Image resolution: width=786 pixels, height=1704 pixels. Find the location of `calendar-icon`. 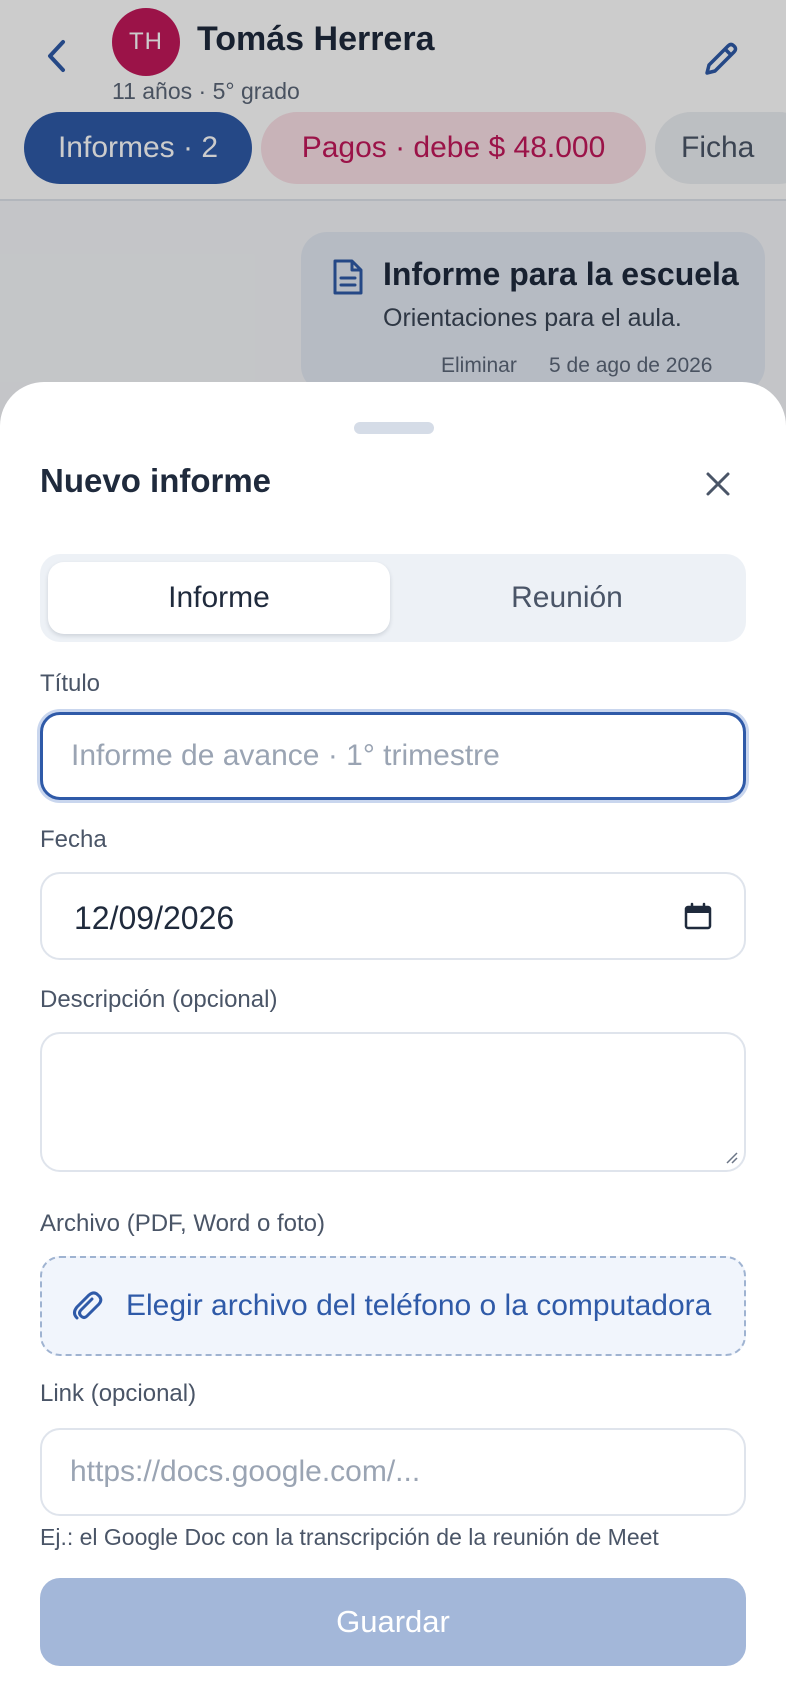

calendar-icon is located at coordinates (698, 916).